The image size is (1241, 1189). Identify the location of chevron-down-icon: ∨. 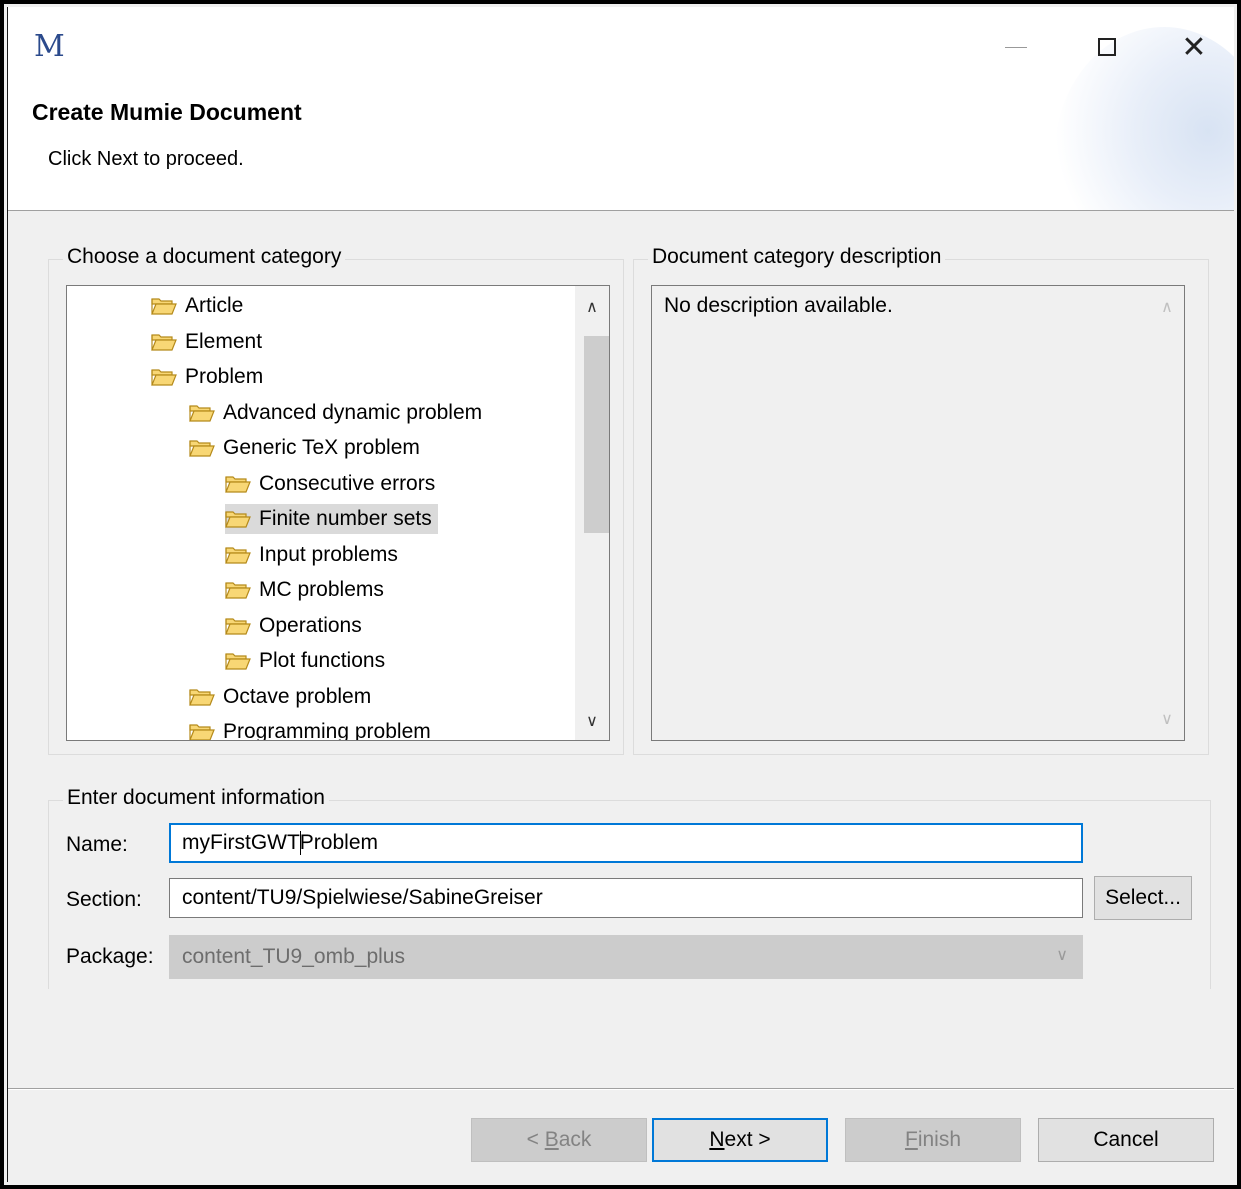
(1062, 955).